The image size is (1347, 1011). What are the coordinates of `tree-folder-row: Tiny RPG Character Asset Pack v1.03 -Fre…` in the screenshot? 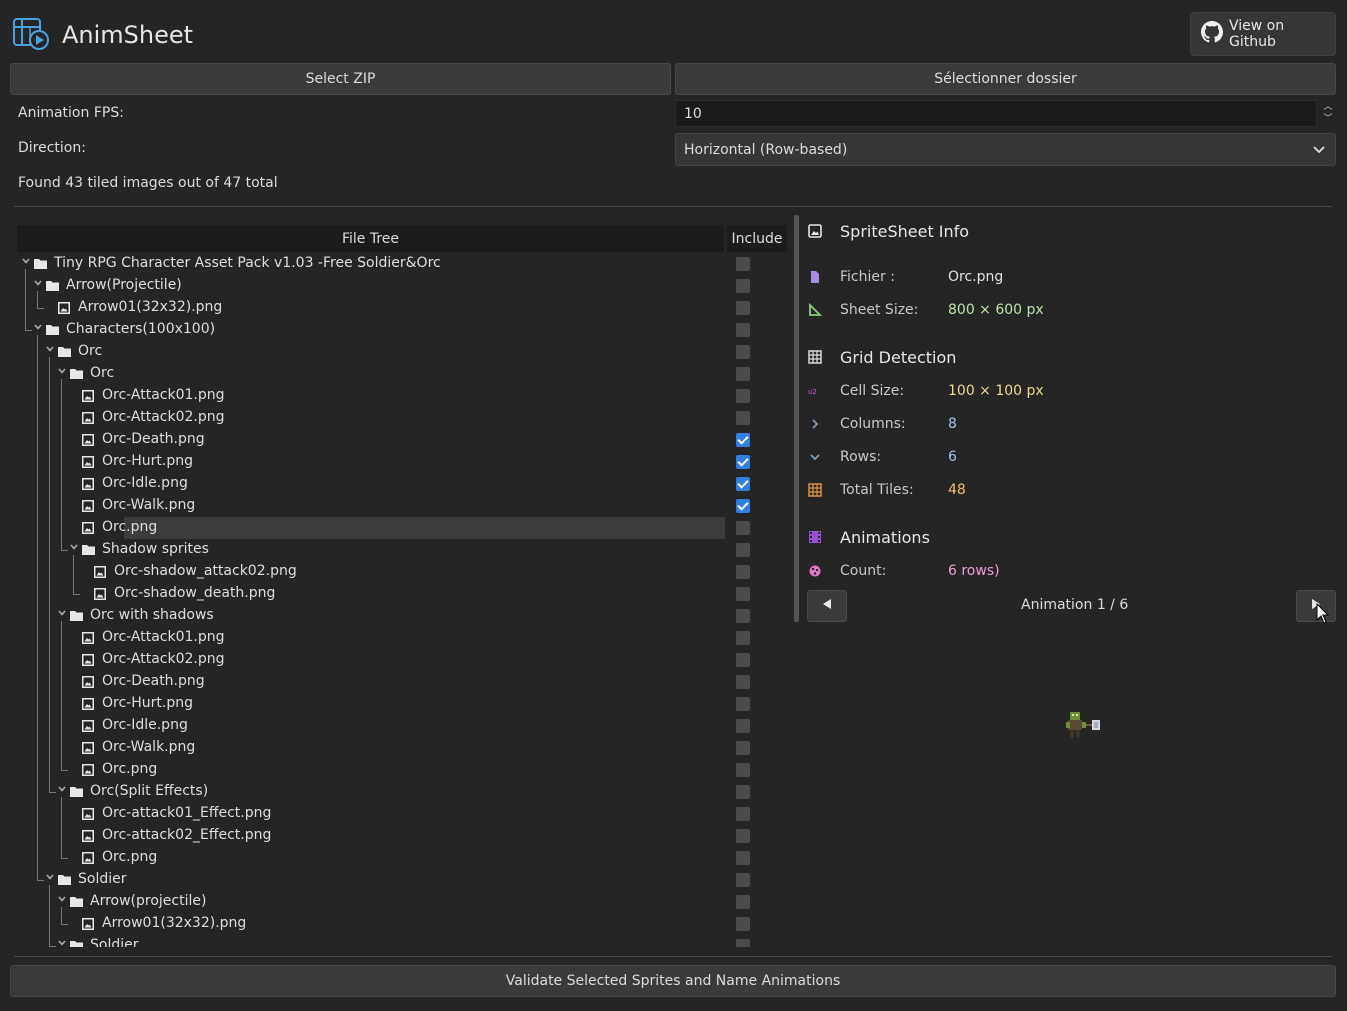 It's located at (404, 264).